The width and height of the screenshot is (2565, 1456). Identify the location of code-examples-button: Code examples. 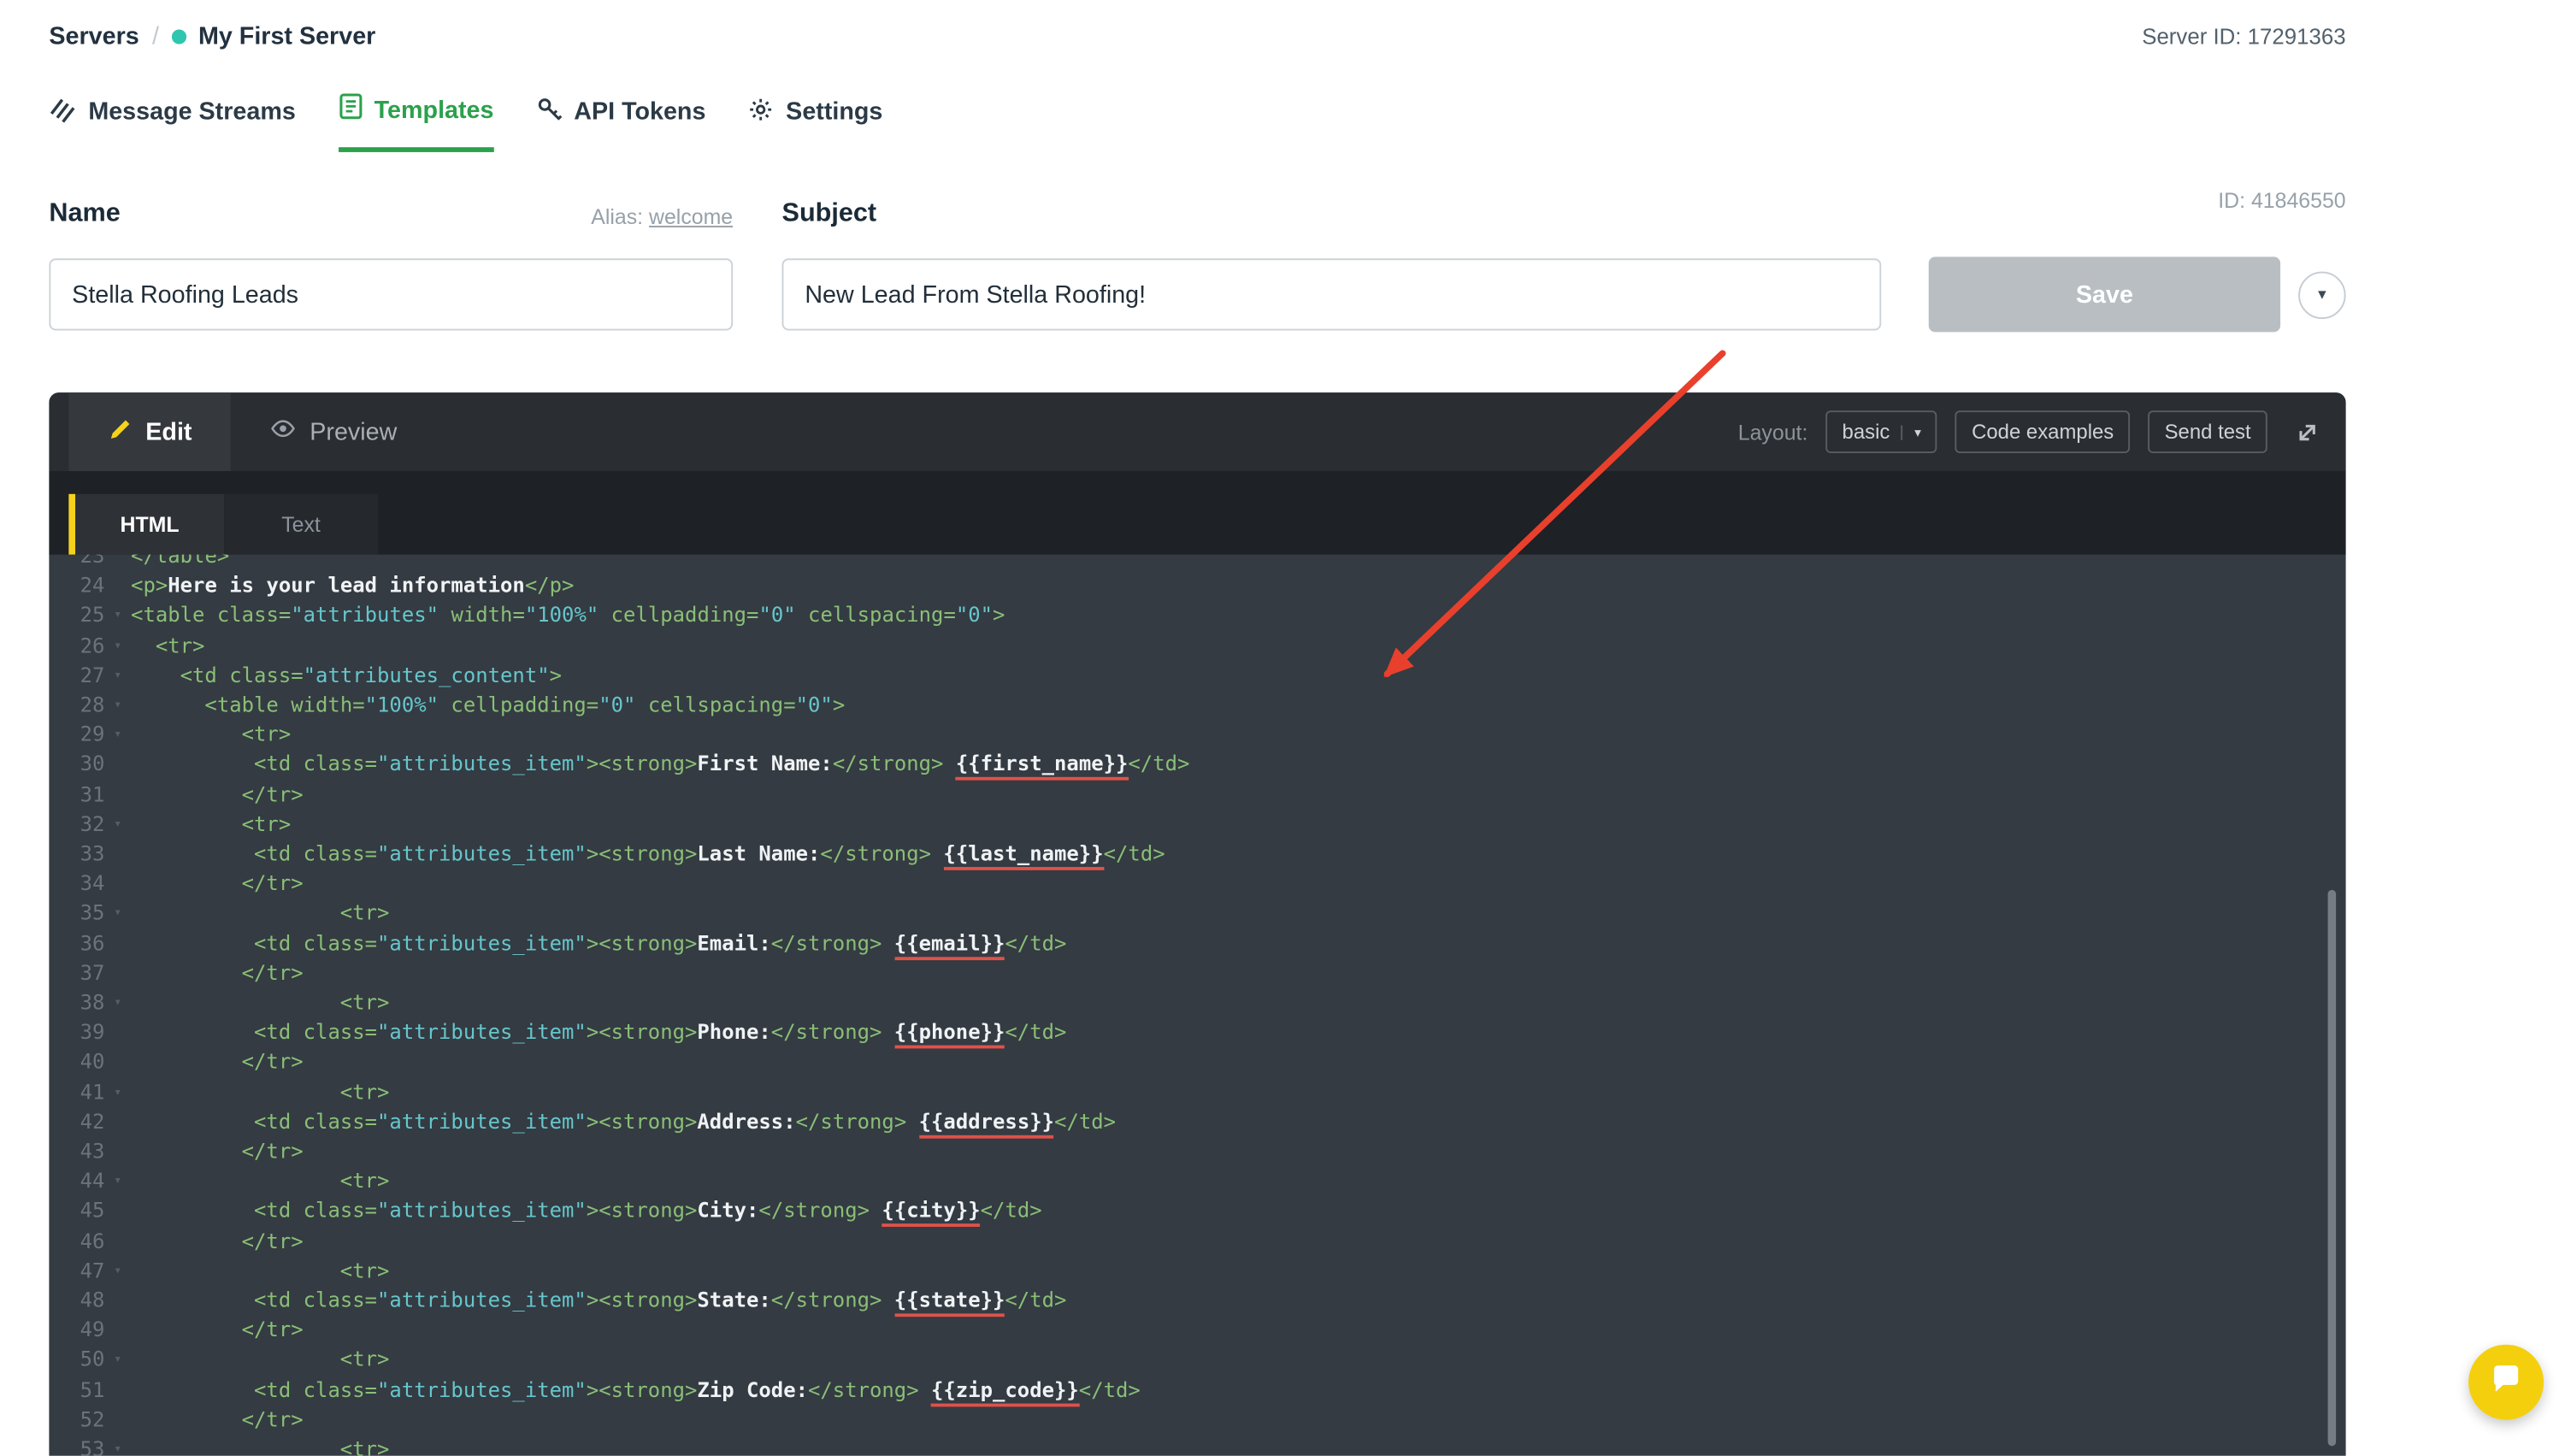
(2043, 431).